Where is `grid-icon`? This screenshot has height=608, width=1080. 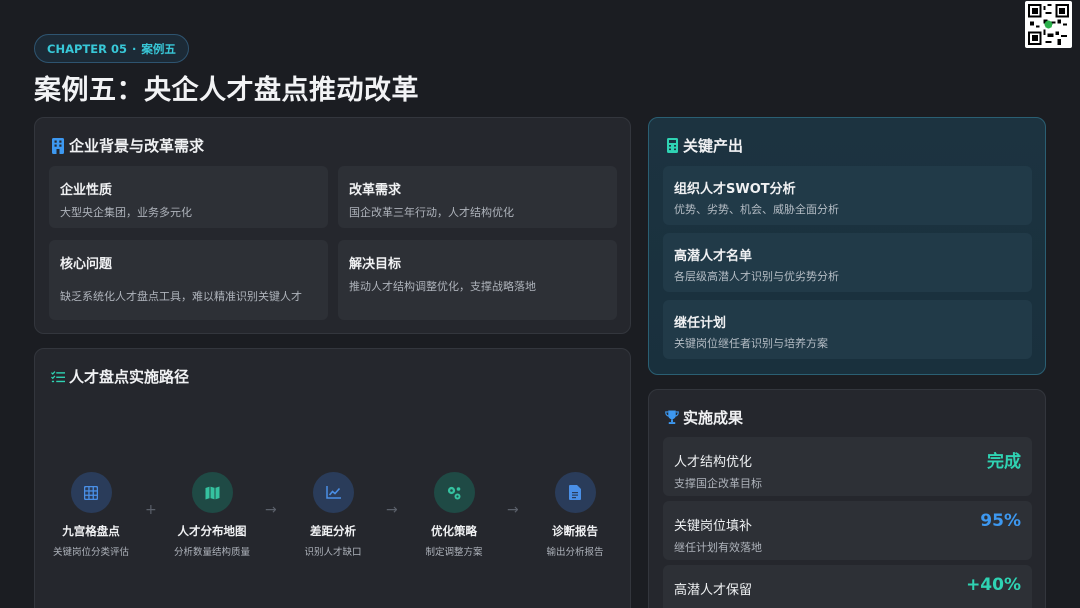
grid-icon is located at coordinates (91, 492).